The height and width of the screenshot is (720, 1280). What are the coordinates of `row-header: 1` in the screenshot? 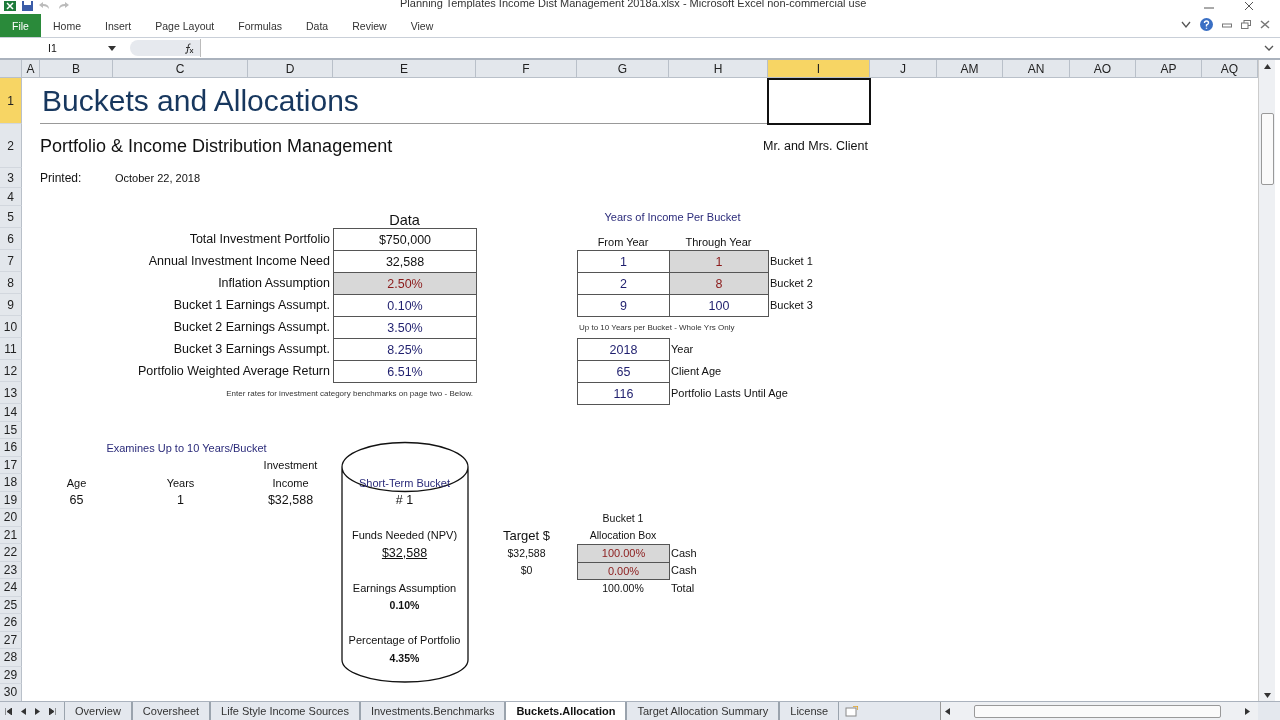 It's located at (11, 101).